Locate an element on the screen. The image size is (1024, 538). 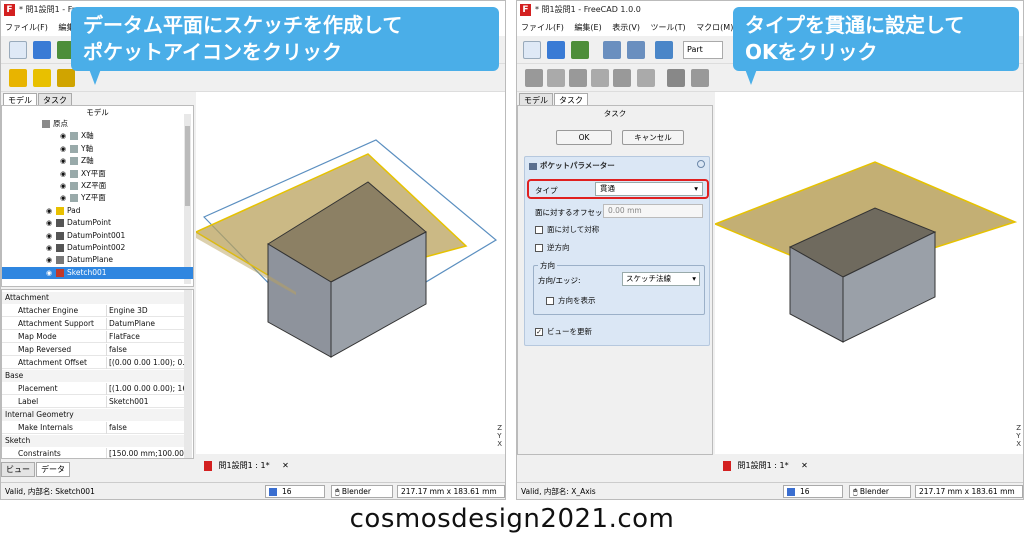
part-torus-icon is located at coordinates (622, 78).